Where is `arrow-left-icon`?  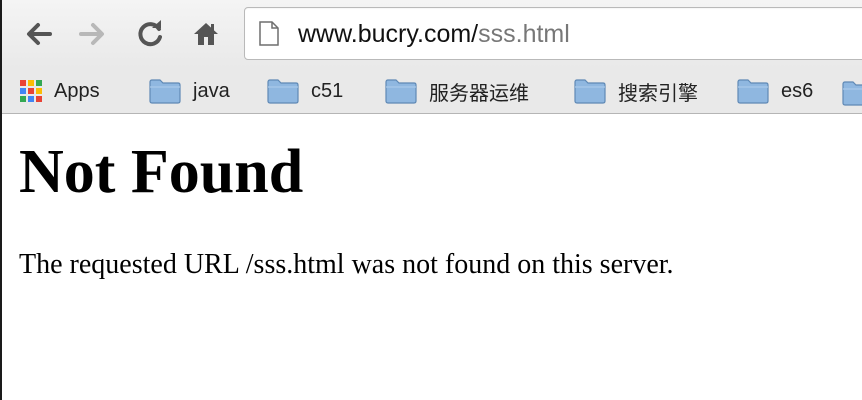
arrow-left-icon is located at coordinates (39, 34).